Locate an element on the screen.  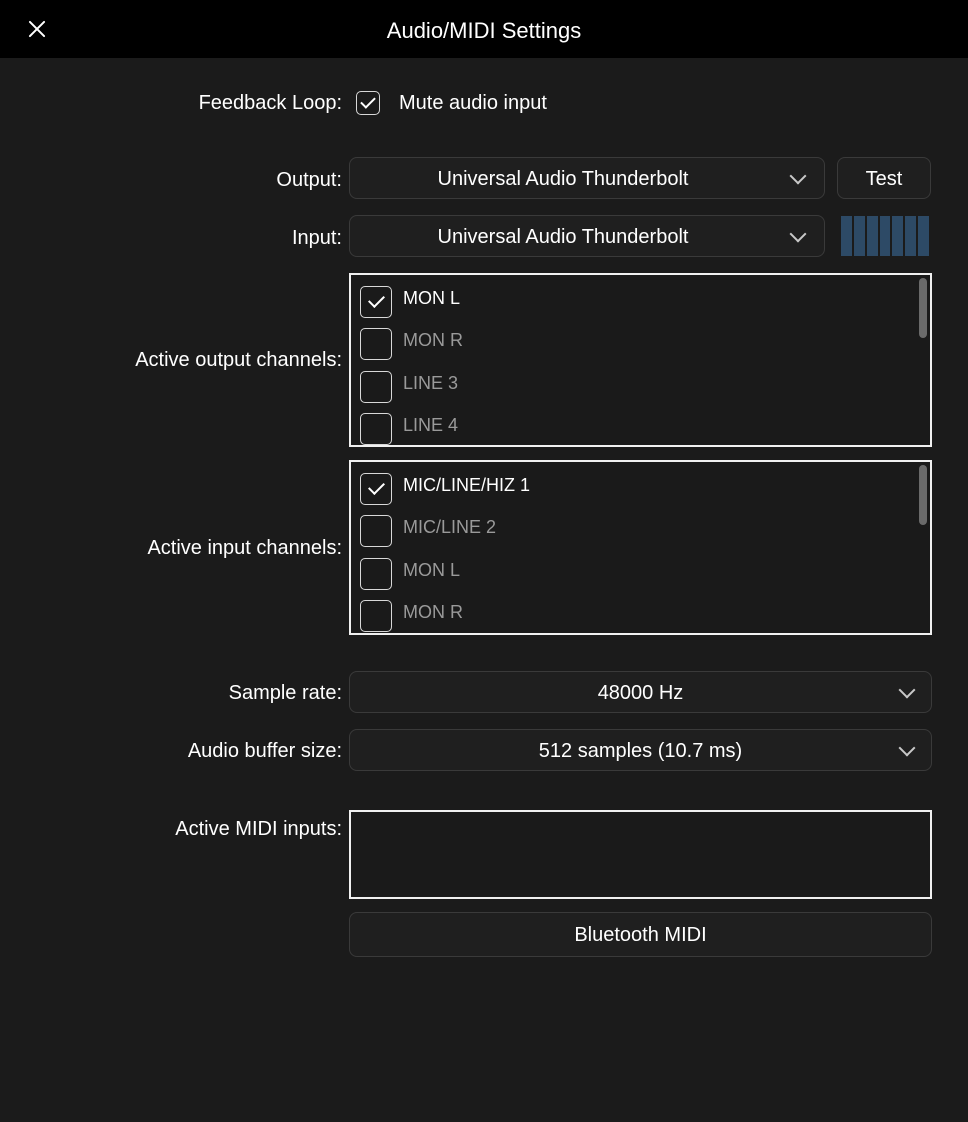
window-title: Audio/MIDI Settings is located at coordinates (484, 30).